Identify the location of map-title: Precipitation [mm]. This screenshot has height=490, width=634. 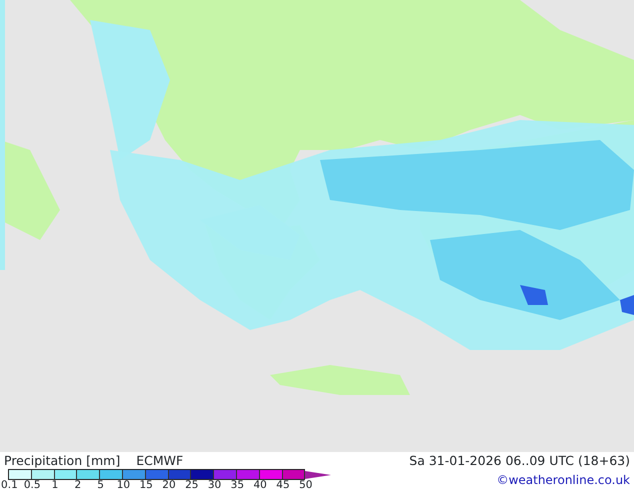
(62, 461).